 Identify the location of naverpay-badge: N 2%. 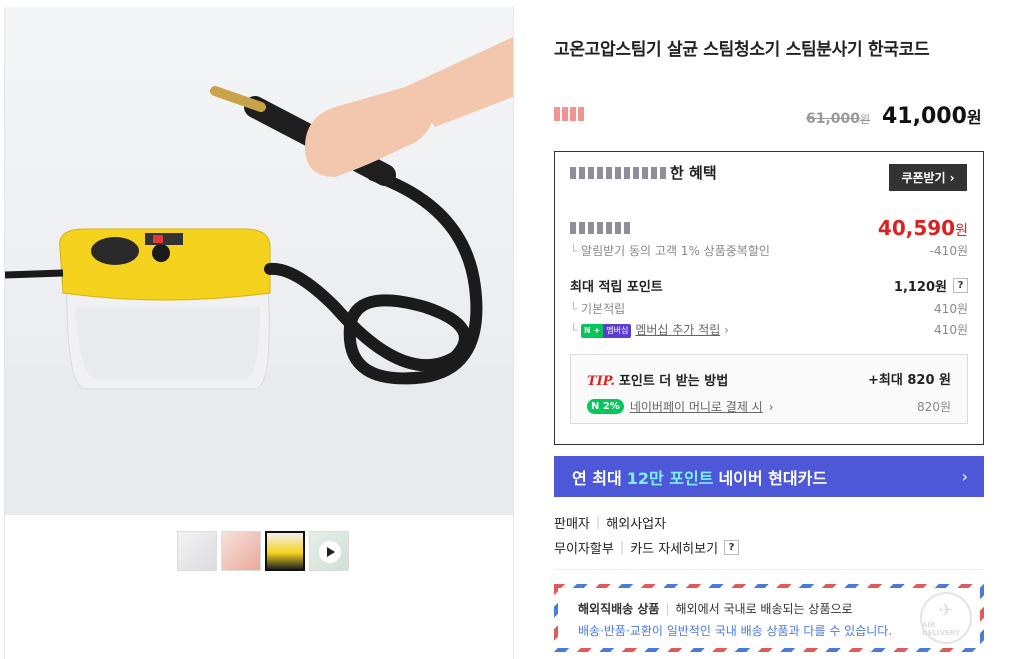
(605, 406).